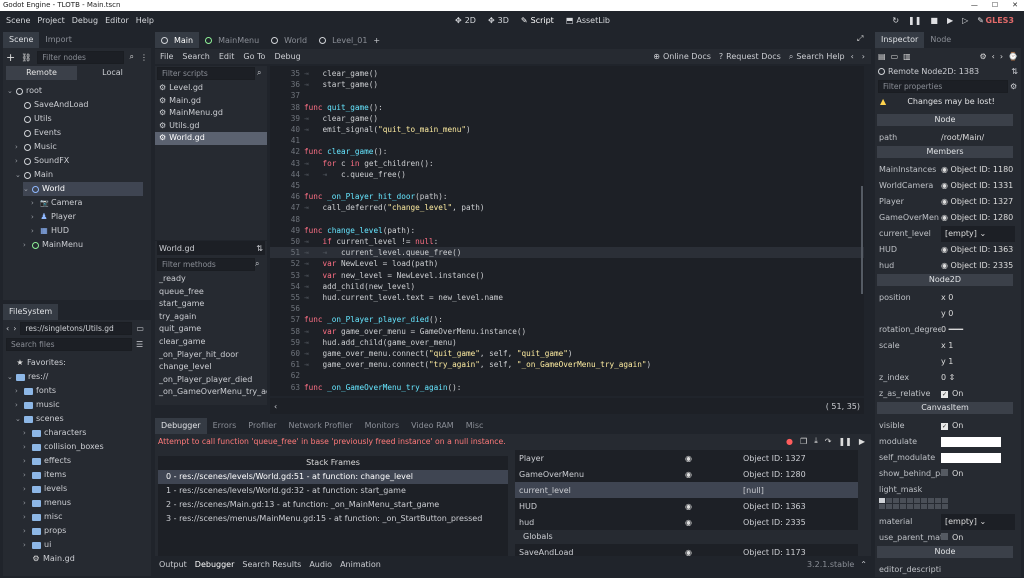 This screenshot has height=578, width=1024. What do you see at coordinates (45, 489) in the screenshot?
I see `fs-item-levels: › levels` at bounding box center [45, 489].